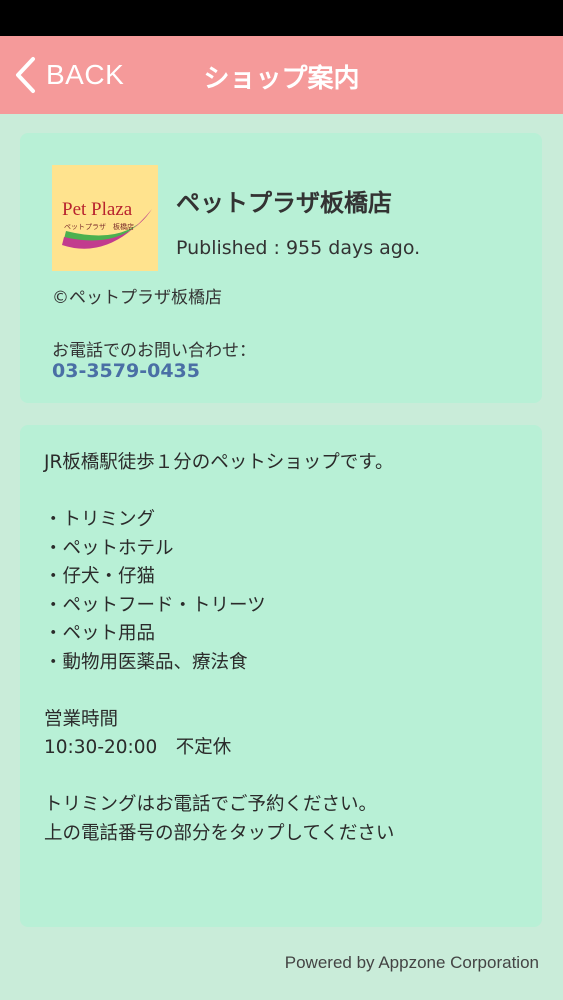 The image size is (563, 1000). I want to click on powered-by-footer: Powered by Appzone Corporation, so click(411, 962).